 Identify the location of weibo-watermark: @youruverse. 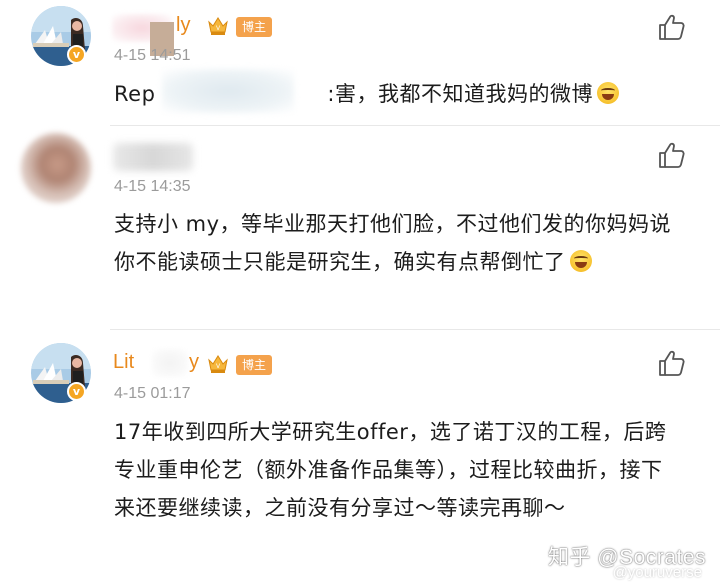
(657, 572).